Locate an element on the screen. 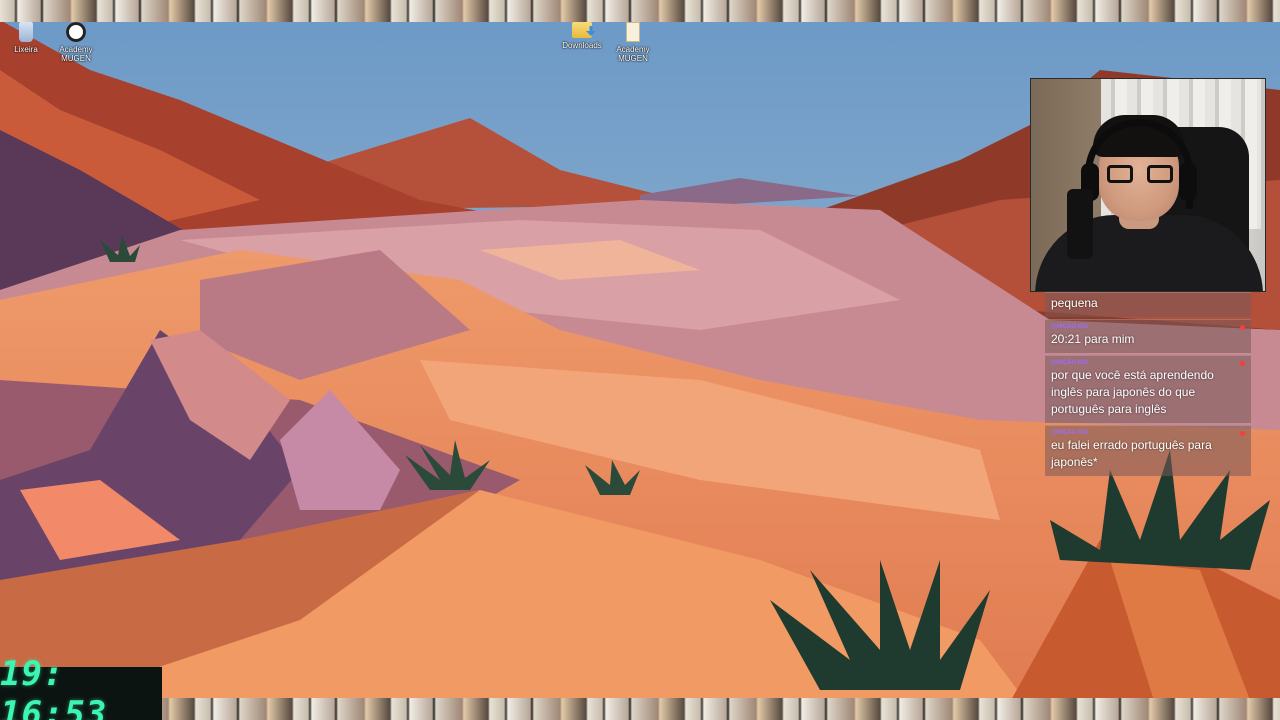  recycle-bin-icon is located at coordinates (26, 32).